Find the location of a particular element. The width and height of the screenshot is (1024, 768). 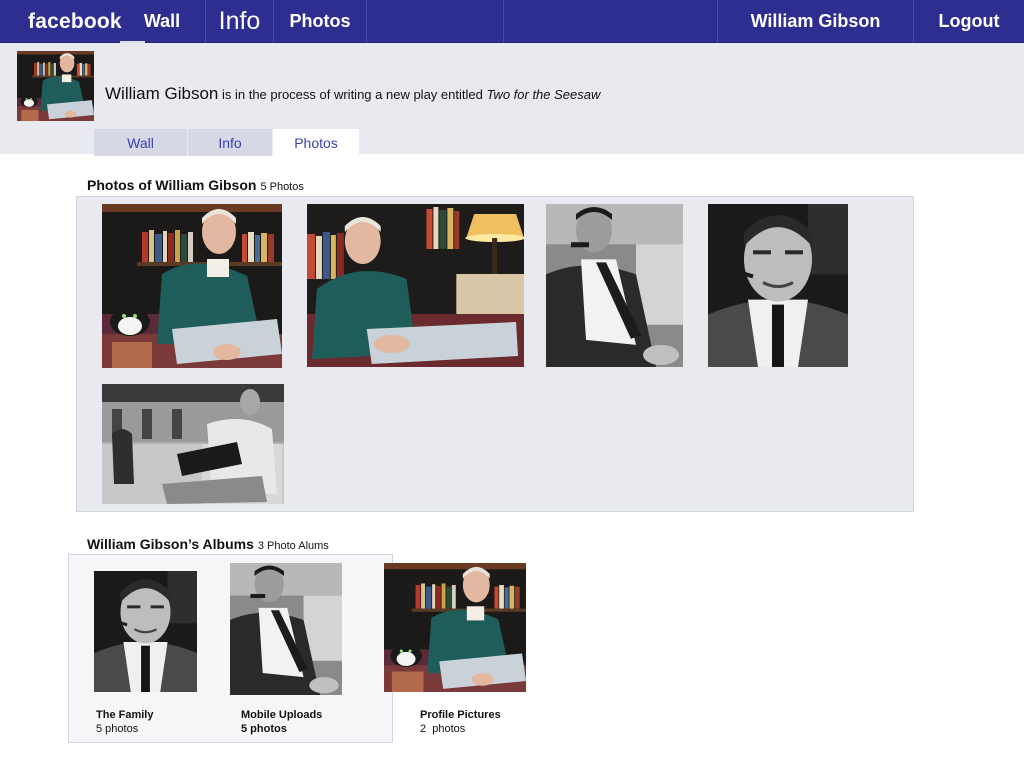

logout-button: Logout is located at coordinates (969, 21).